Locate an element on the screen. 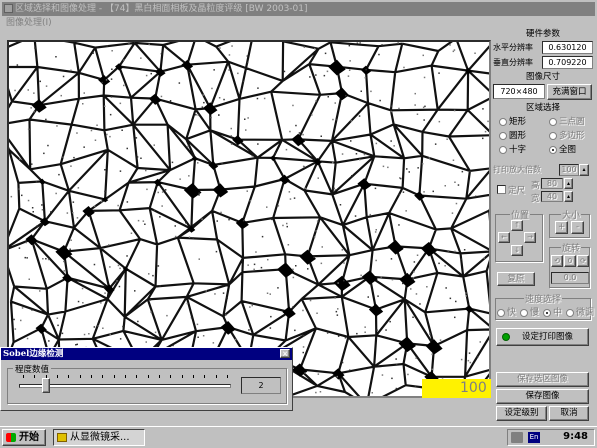 This screenshot has height=448, width=597. magnify-value: 100 is located at coordinates (569, 169).